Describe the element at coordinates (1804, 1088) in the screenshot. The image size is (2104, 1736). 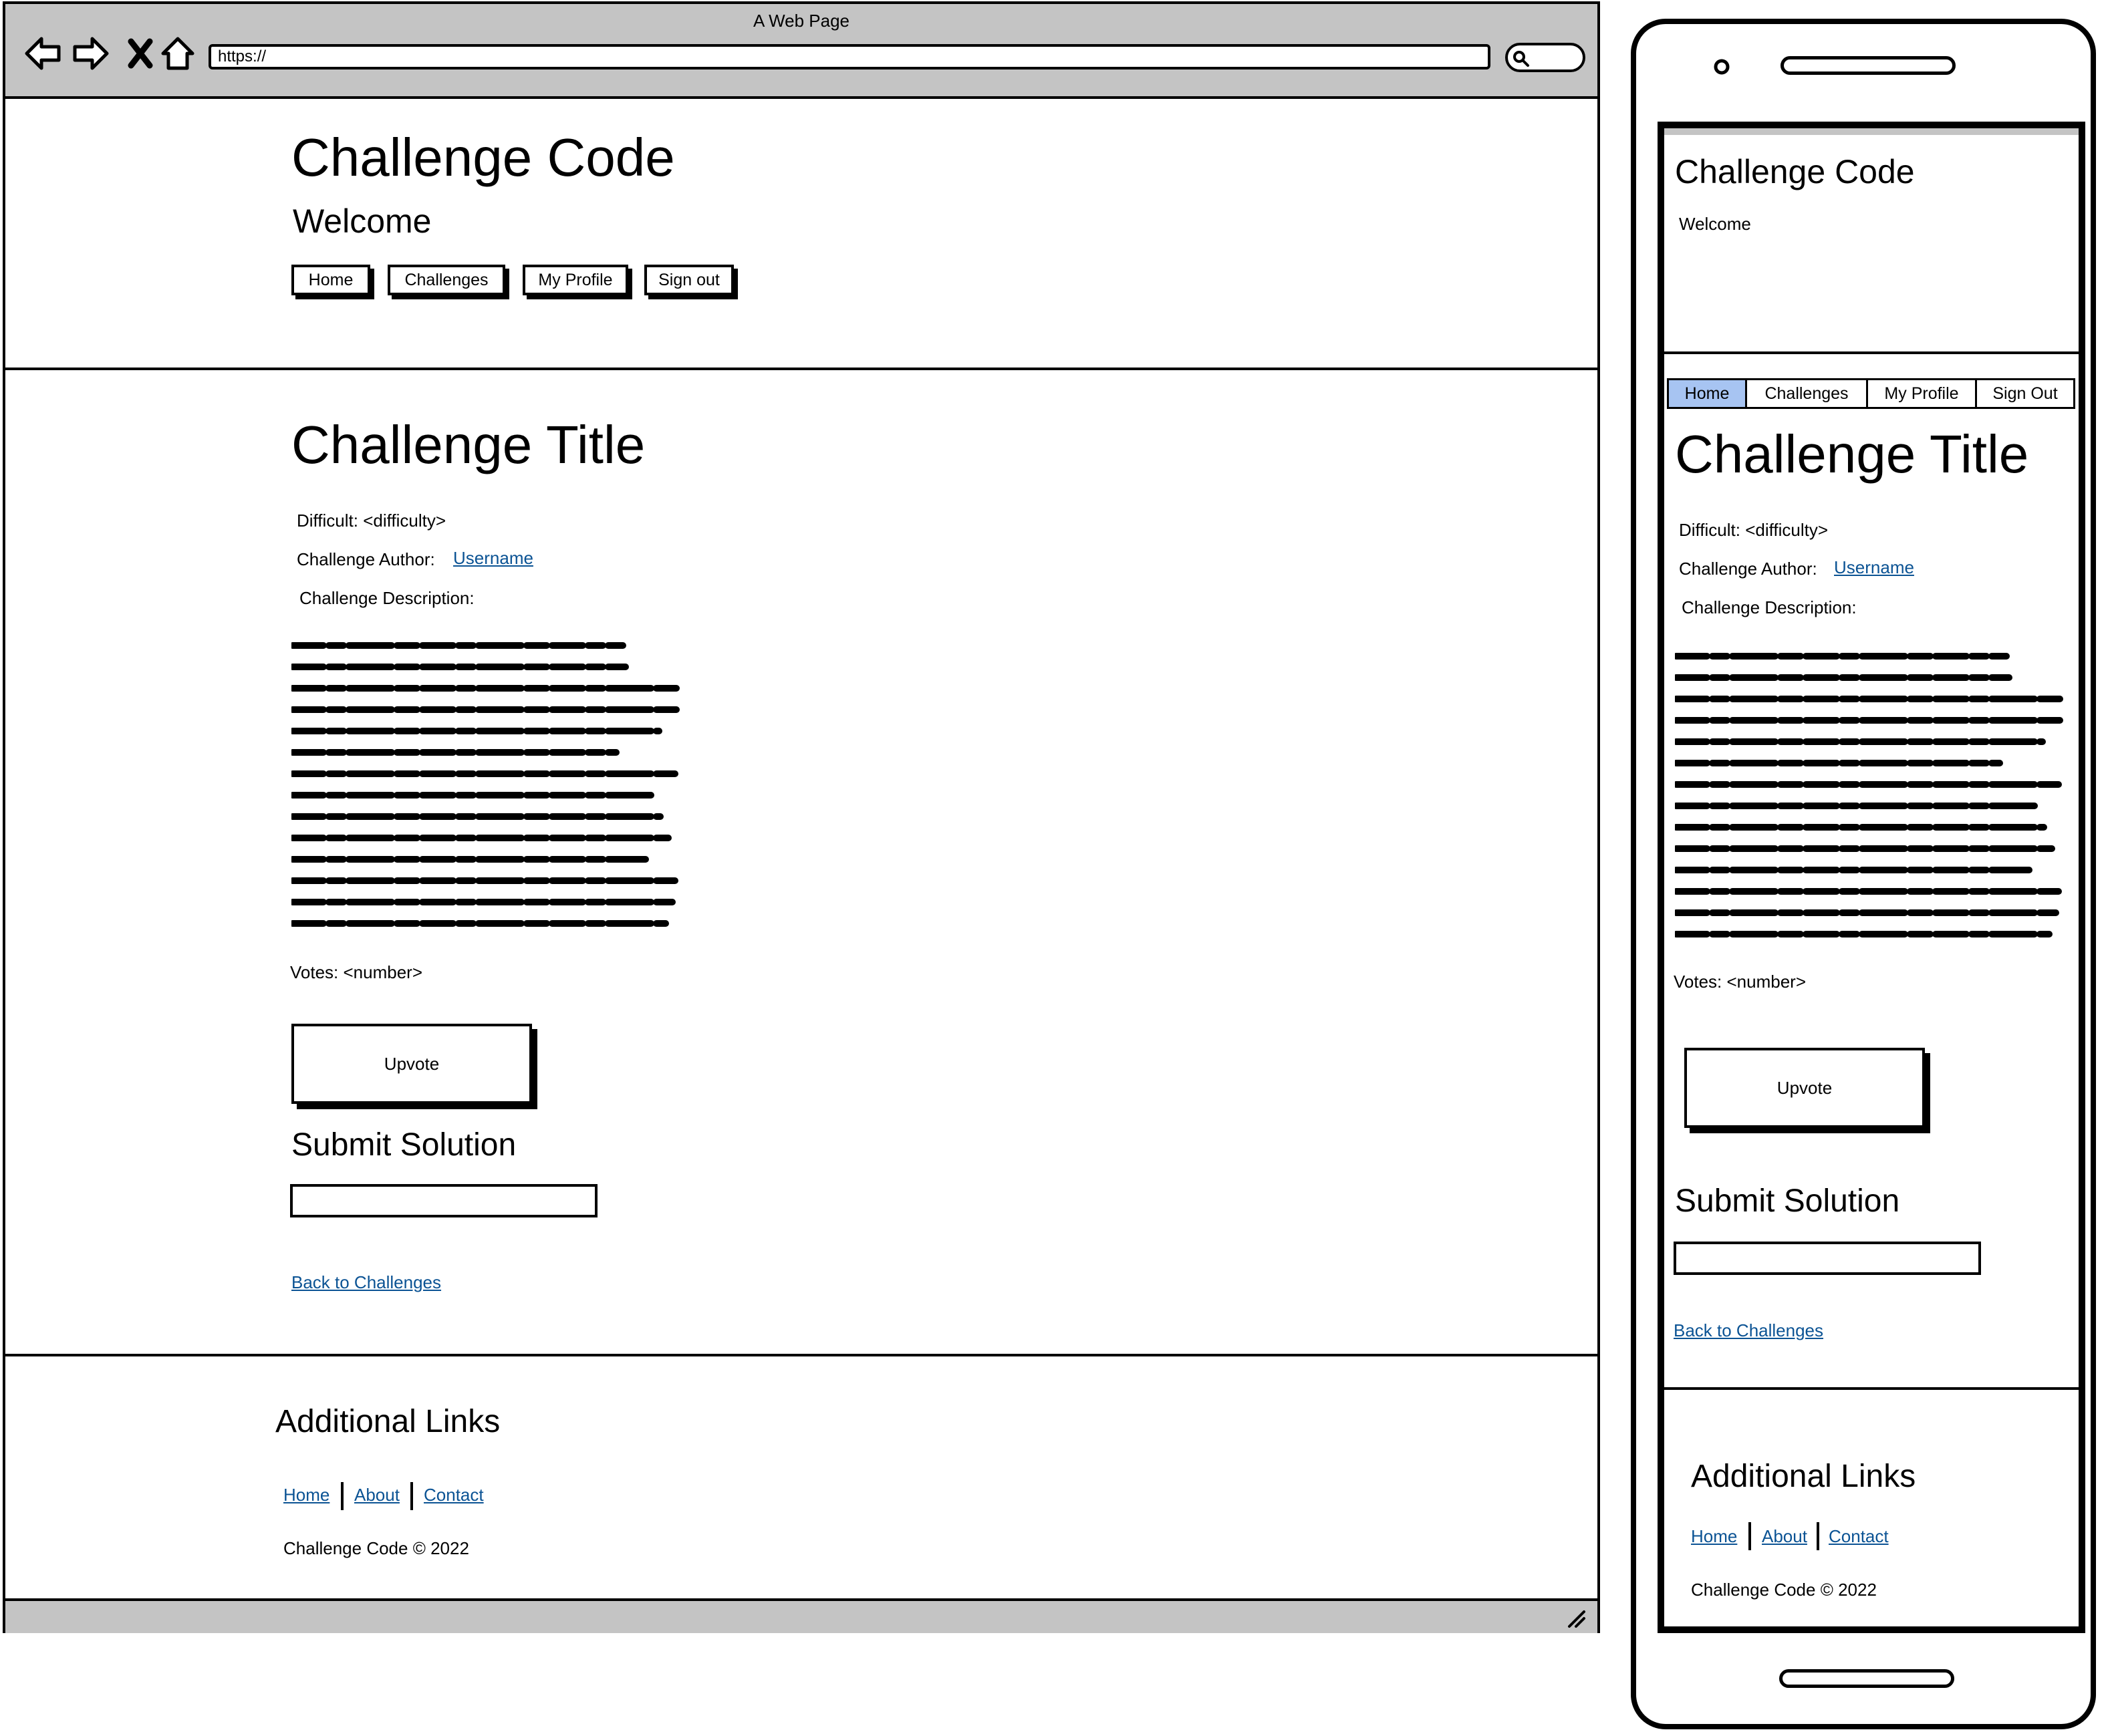
I see `mobile-upvote-button: Upvote` at that location.